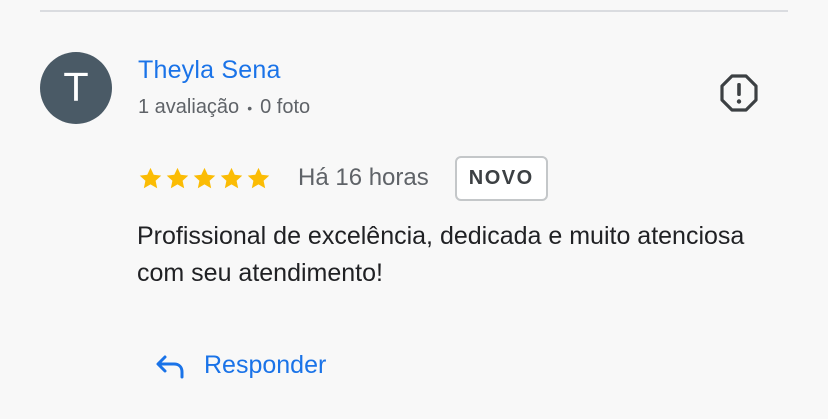  What do you see at coordinates (170, 367) in the screenshot?
I see `reply-arrow-icon` at bounding box center [170, 367].